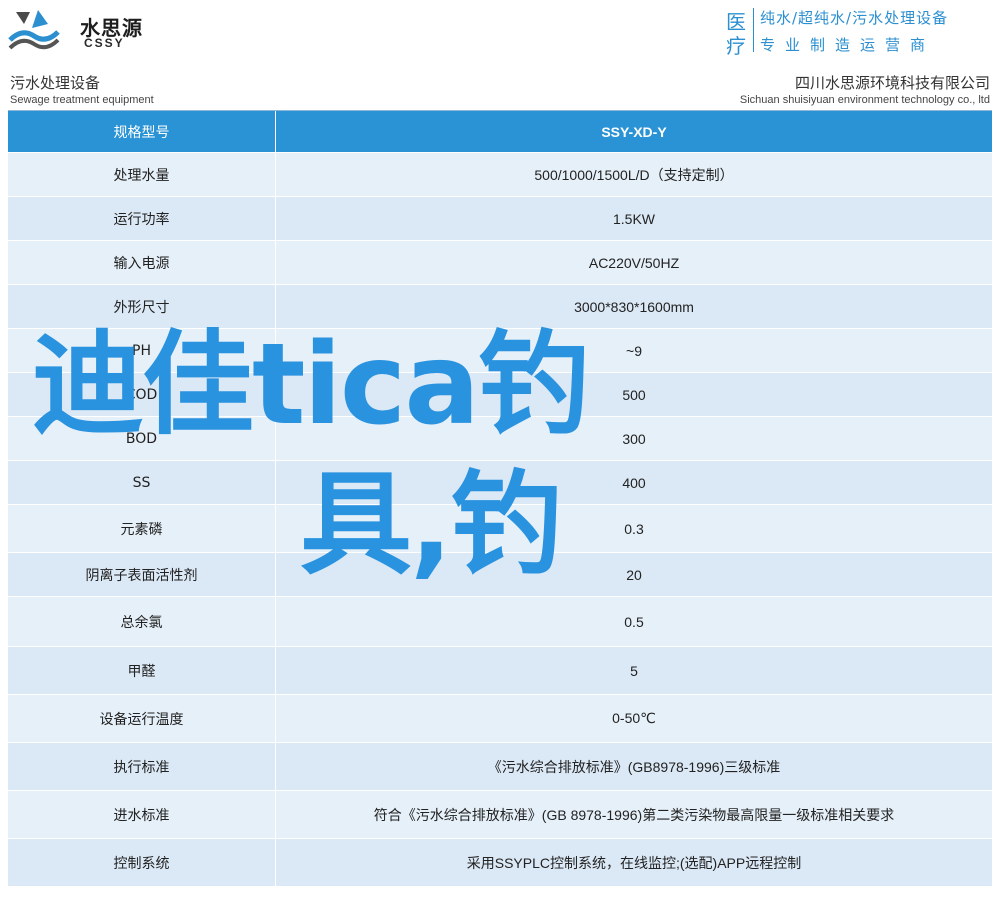  Describe the element at coordinates (500, 132) in the screenshot. I see `table-header-row: 规格型号 SSY-XD-Y` at that location.